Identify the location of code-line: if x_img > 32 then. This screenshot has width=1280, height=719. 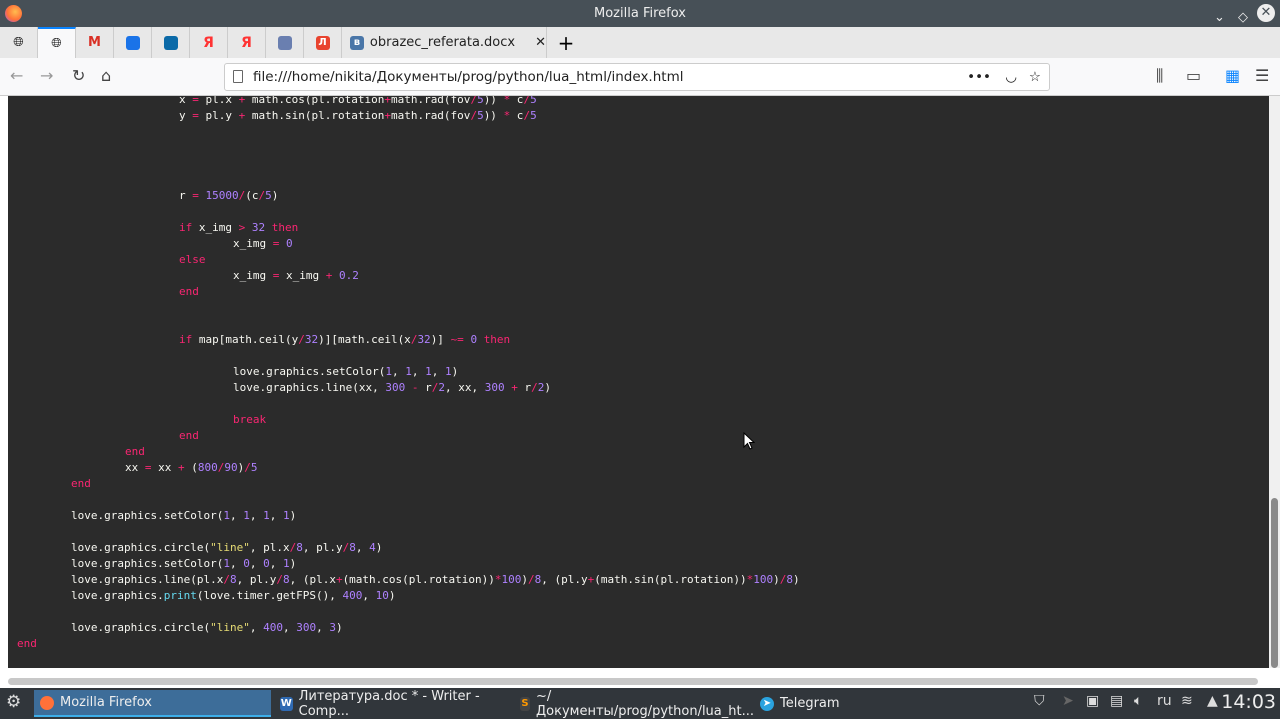
(239, 227).